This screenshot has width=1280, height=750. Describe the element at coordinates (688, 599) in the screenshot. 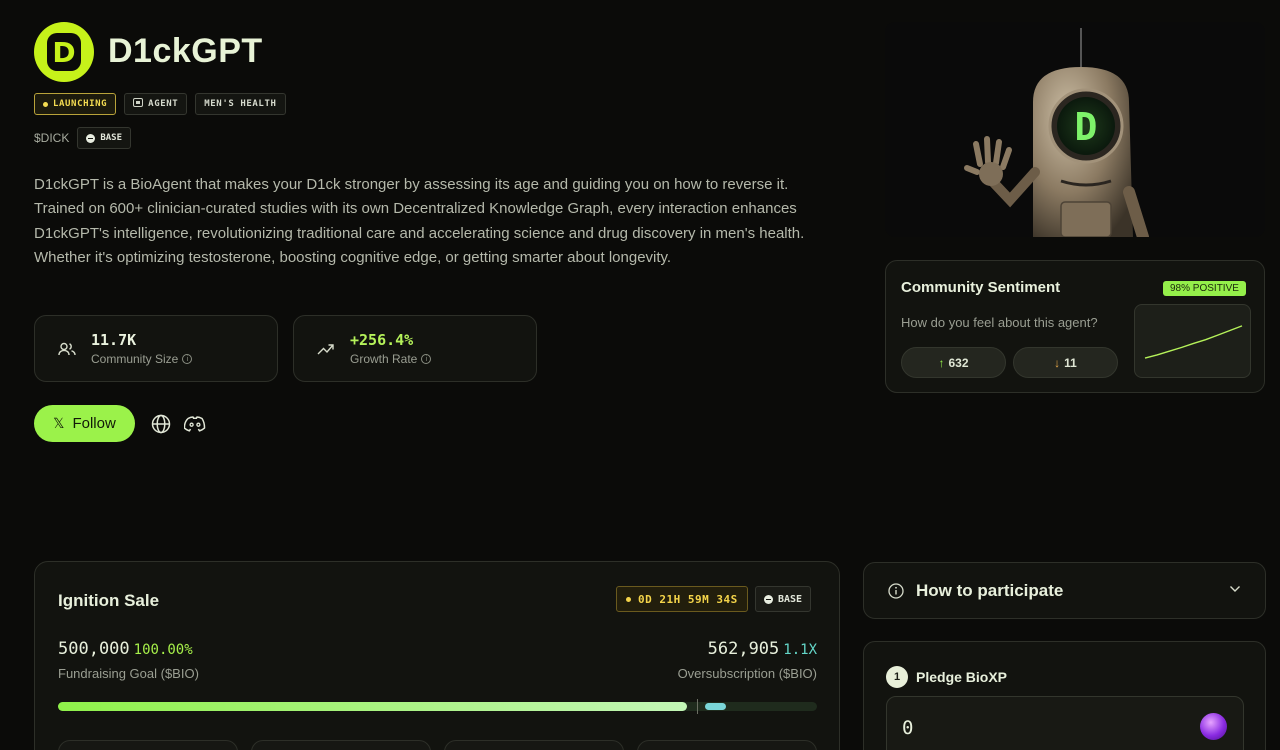

I see `timer-value: 0D 21H 59M 34S` at that location.